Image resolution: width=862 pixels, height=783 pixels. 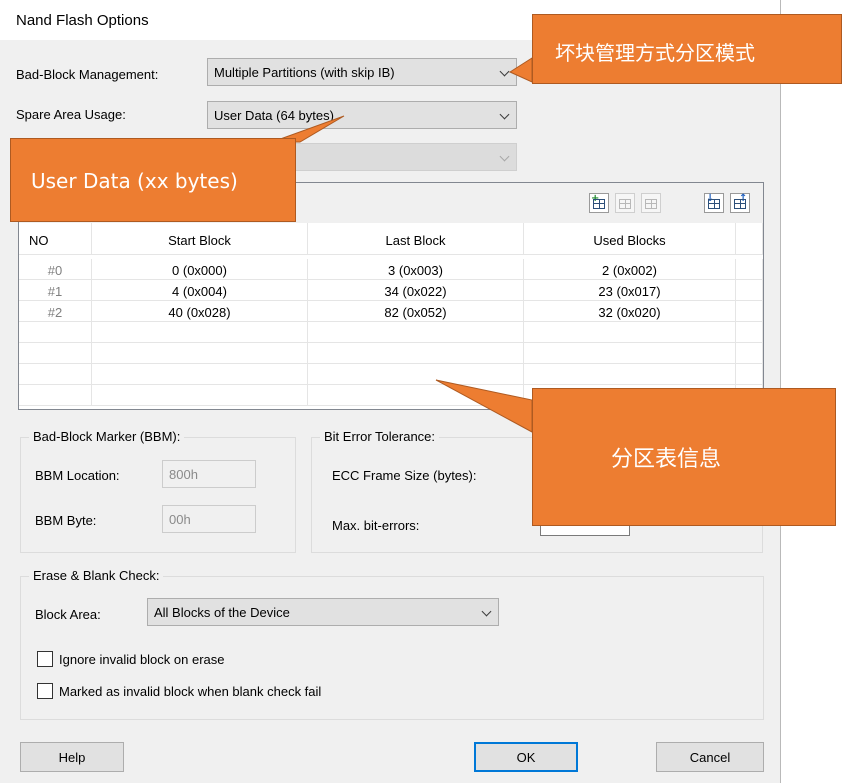 I want to click on user-data-callout: User Data (xx bytes), so click(x=153, y=180).